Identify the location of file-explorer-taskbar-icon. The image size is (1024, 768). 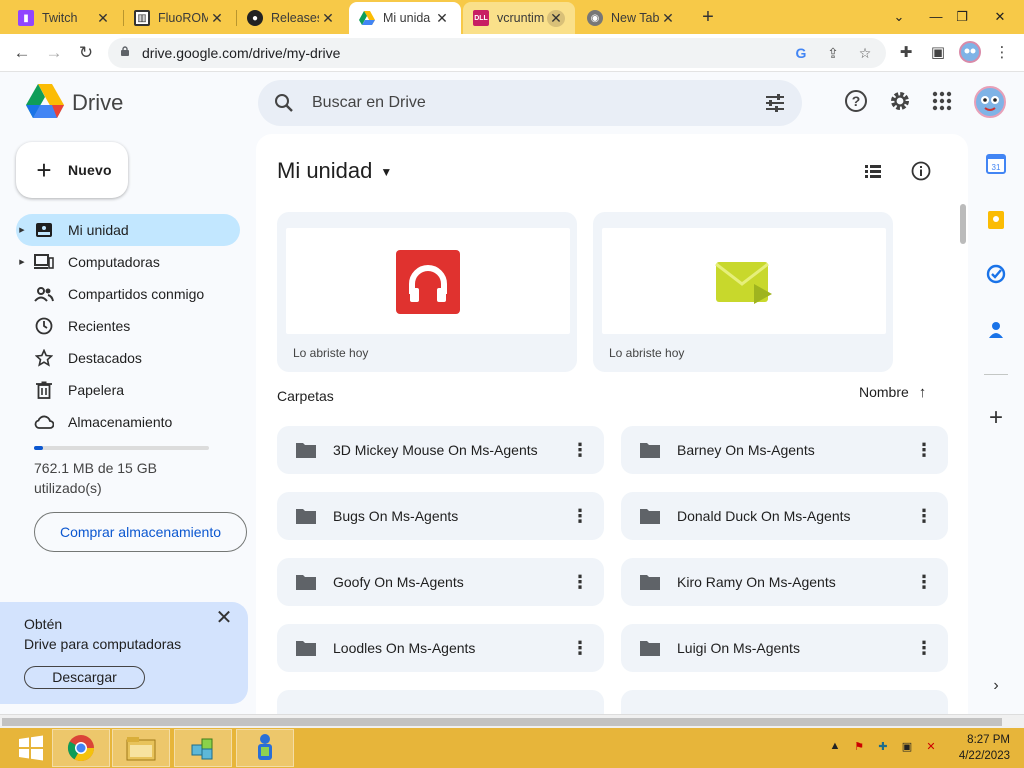
(141, 748).